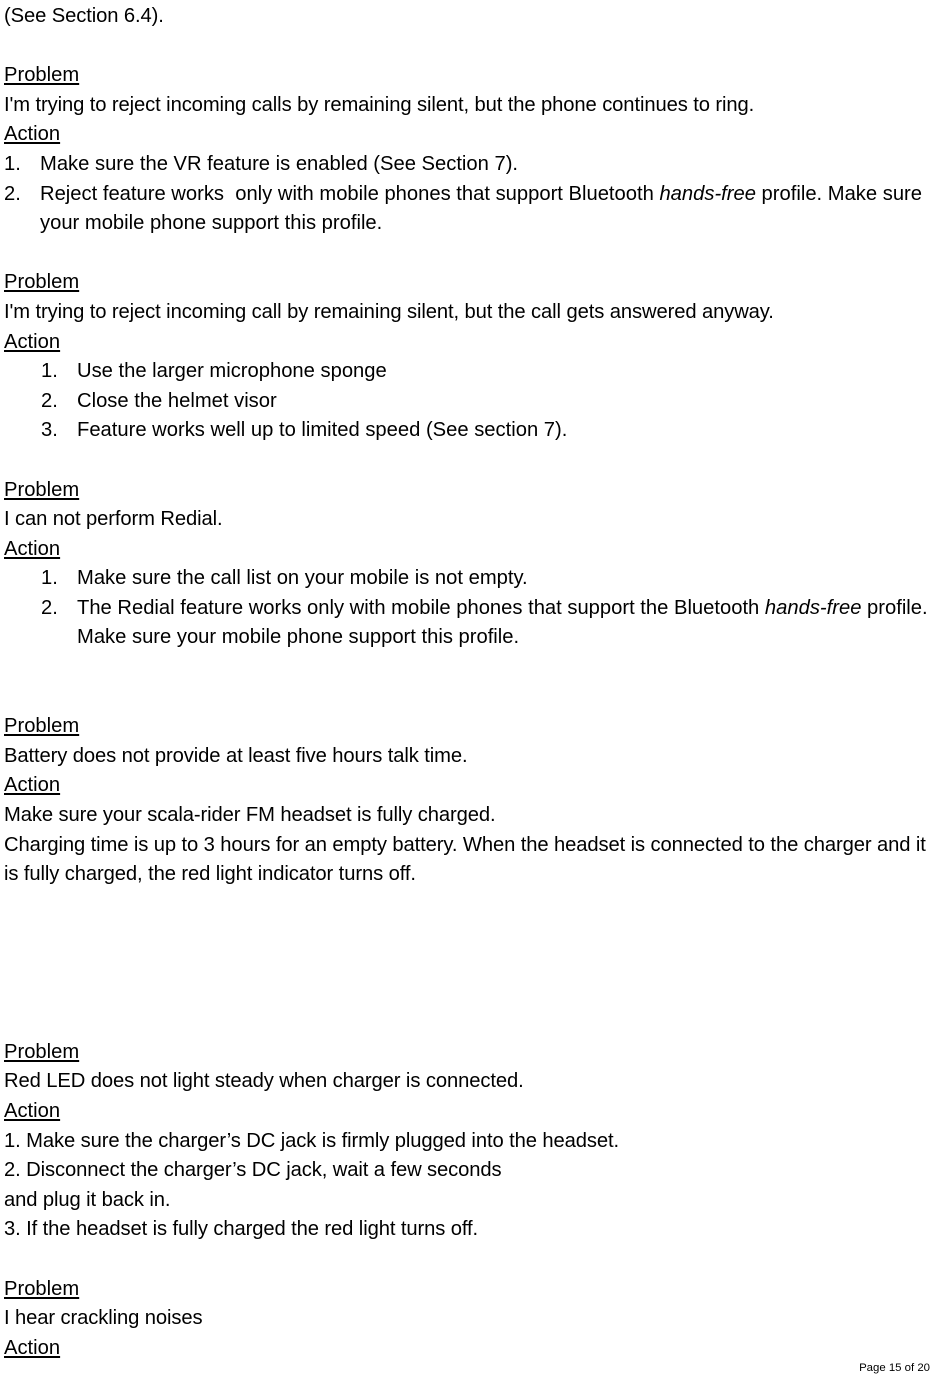 The width and height of the screenshot is (938, 1383). I want to click on problem-heading-4: Problem, so click(469, 727).